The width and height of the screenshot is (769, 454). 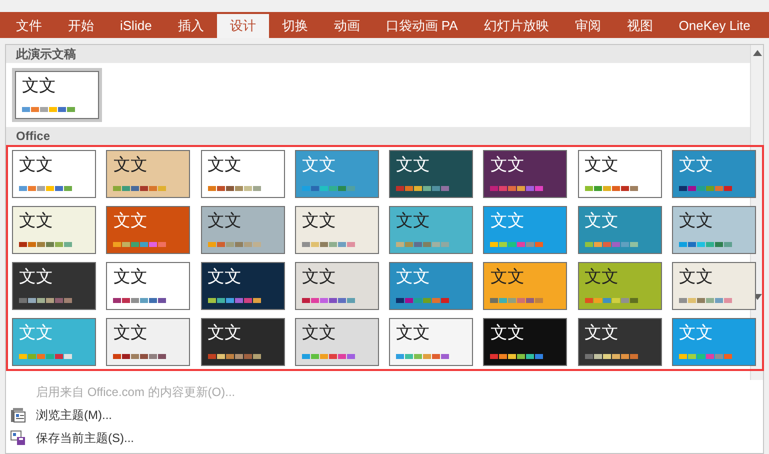 What do you see at coordinates (29, 26) in the screenshot?
I see `ribbon-tab: 文件` at bounding box center [29, 26].